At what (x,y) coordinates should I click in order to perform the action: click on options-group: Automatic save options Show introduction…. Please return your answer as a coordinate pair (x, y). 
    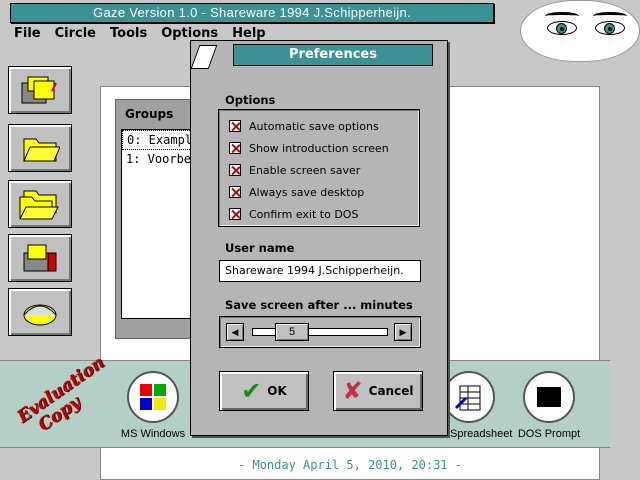
    Looking at the image, I should click on (319, 168).